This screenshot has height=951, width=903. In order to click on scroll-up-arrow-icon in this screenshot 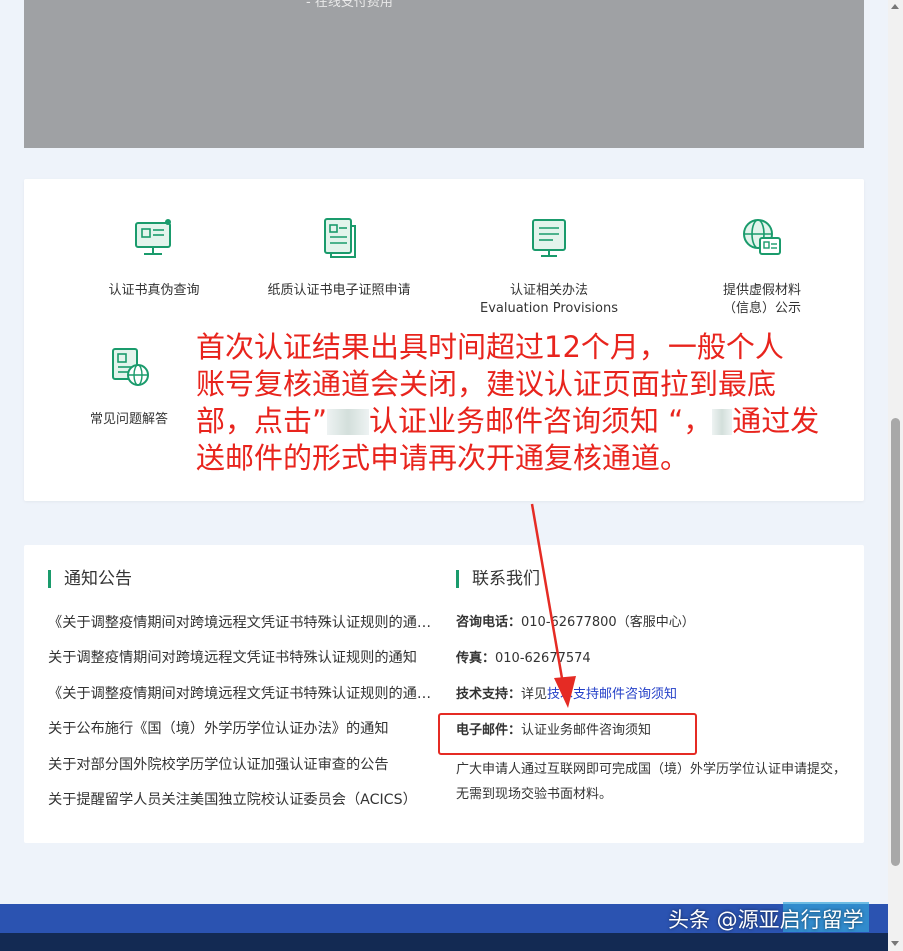, I will do `click(895, 6)`.